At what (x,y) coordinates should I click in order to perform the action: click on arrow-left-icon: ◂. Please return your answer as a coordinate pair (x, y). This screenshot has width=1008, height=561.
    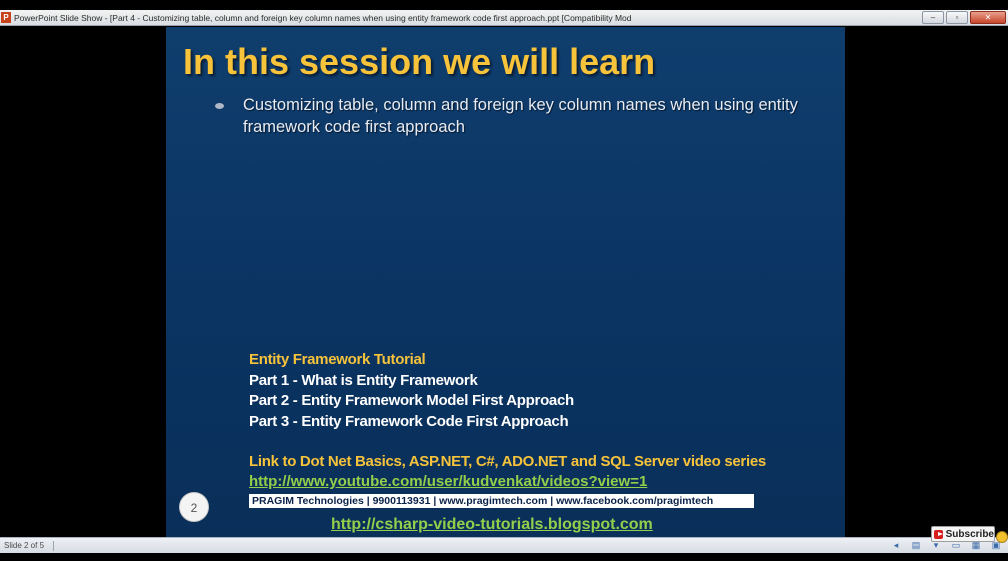
    Looking at the image, I should click on (896, 545).